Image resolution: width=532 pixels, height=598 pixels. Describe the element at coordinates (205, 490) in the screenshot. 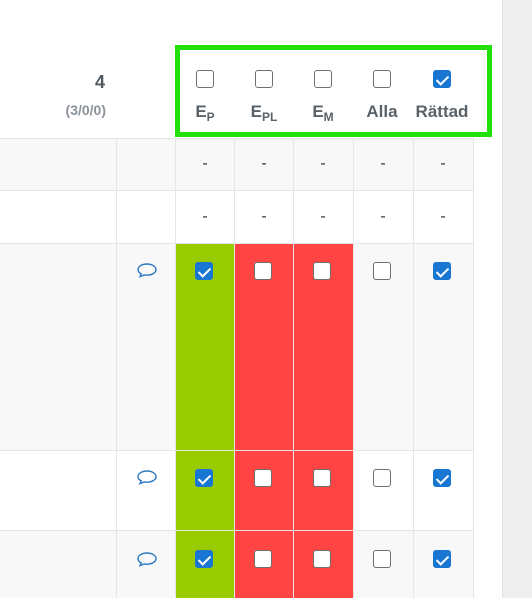

I see `status-cell-ep` at that location.